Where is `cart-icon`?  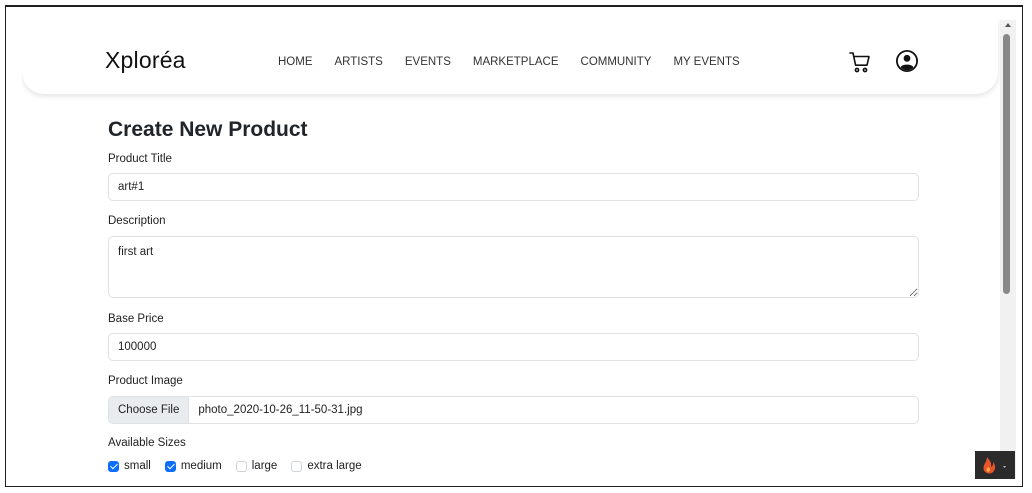
cart-icon is located at coordinates (860, 62).